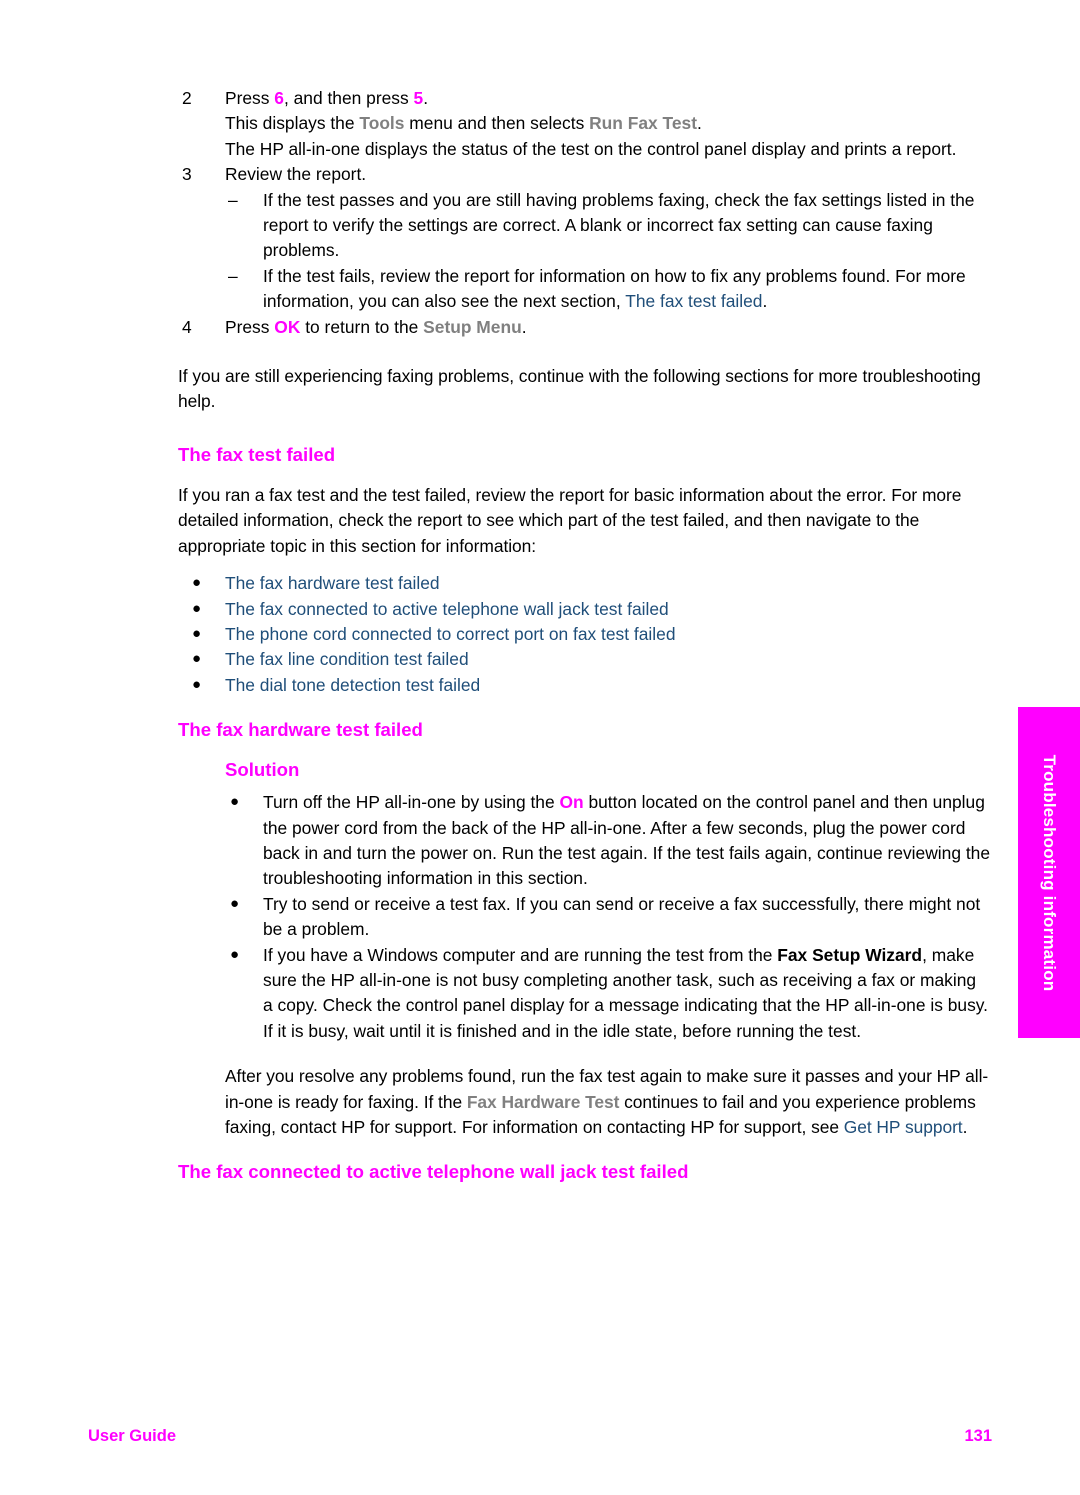 This screenshot has width=1080, height=1495. Describe the element at coordinates (132, 1436) in the screenshot. I see `footer-title: User Guide` at that location.